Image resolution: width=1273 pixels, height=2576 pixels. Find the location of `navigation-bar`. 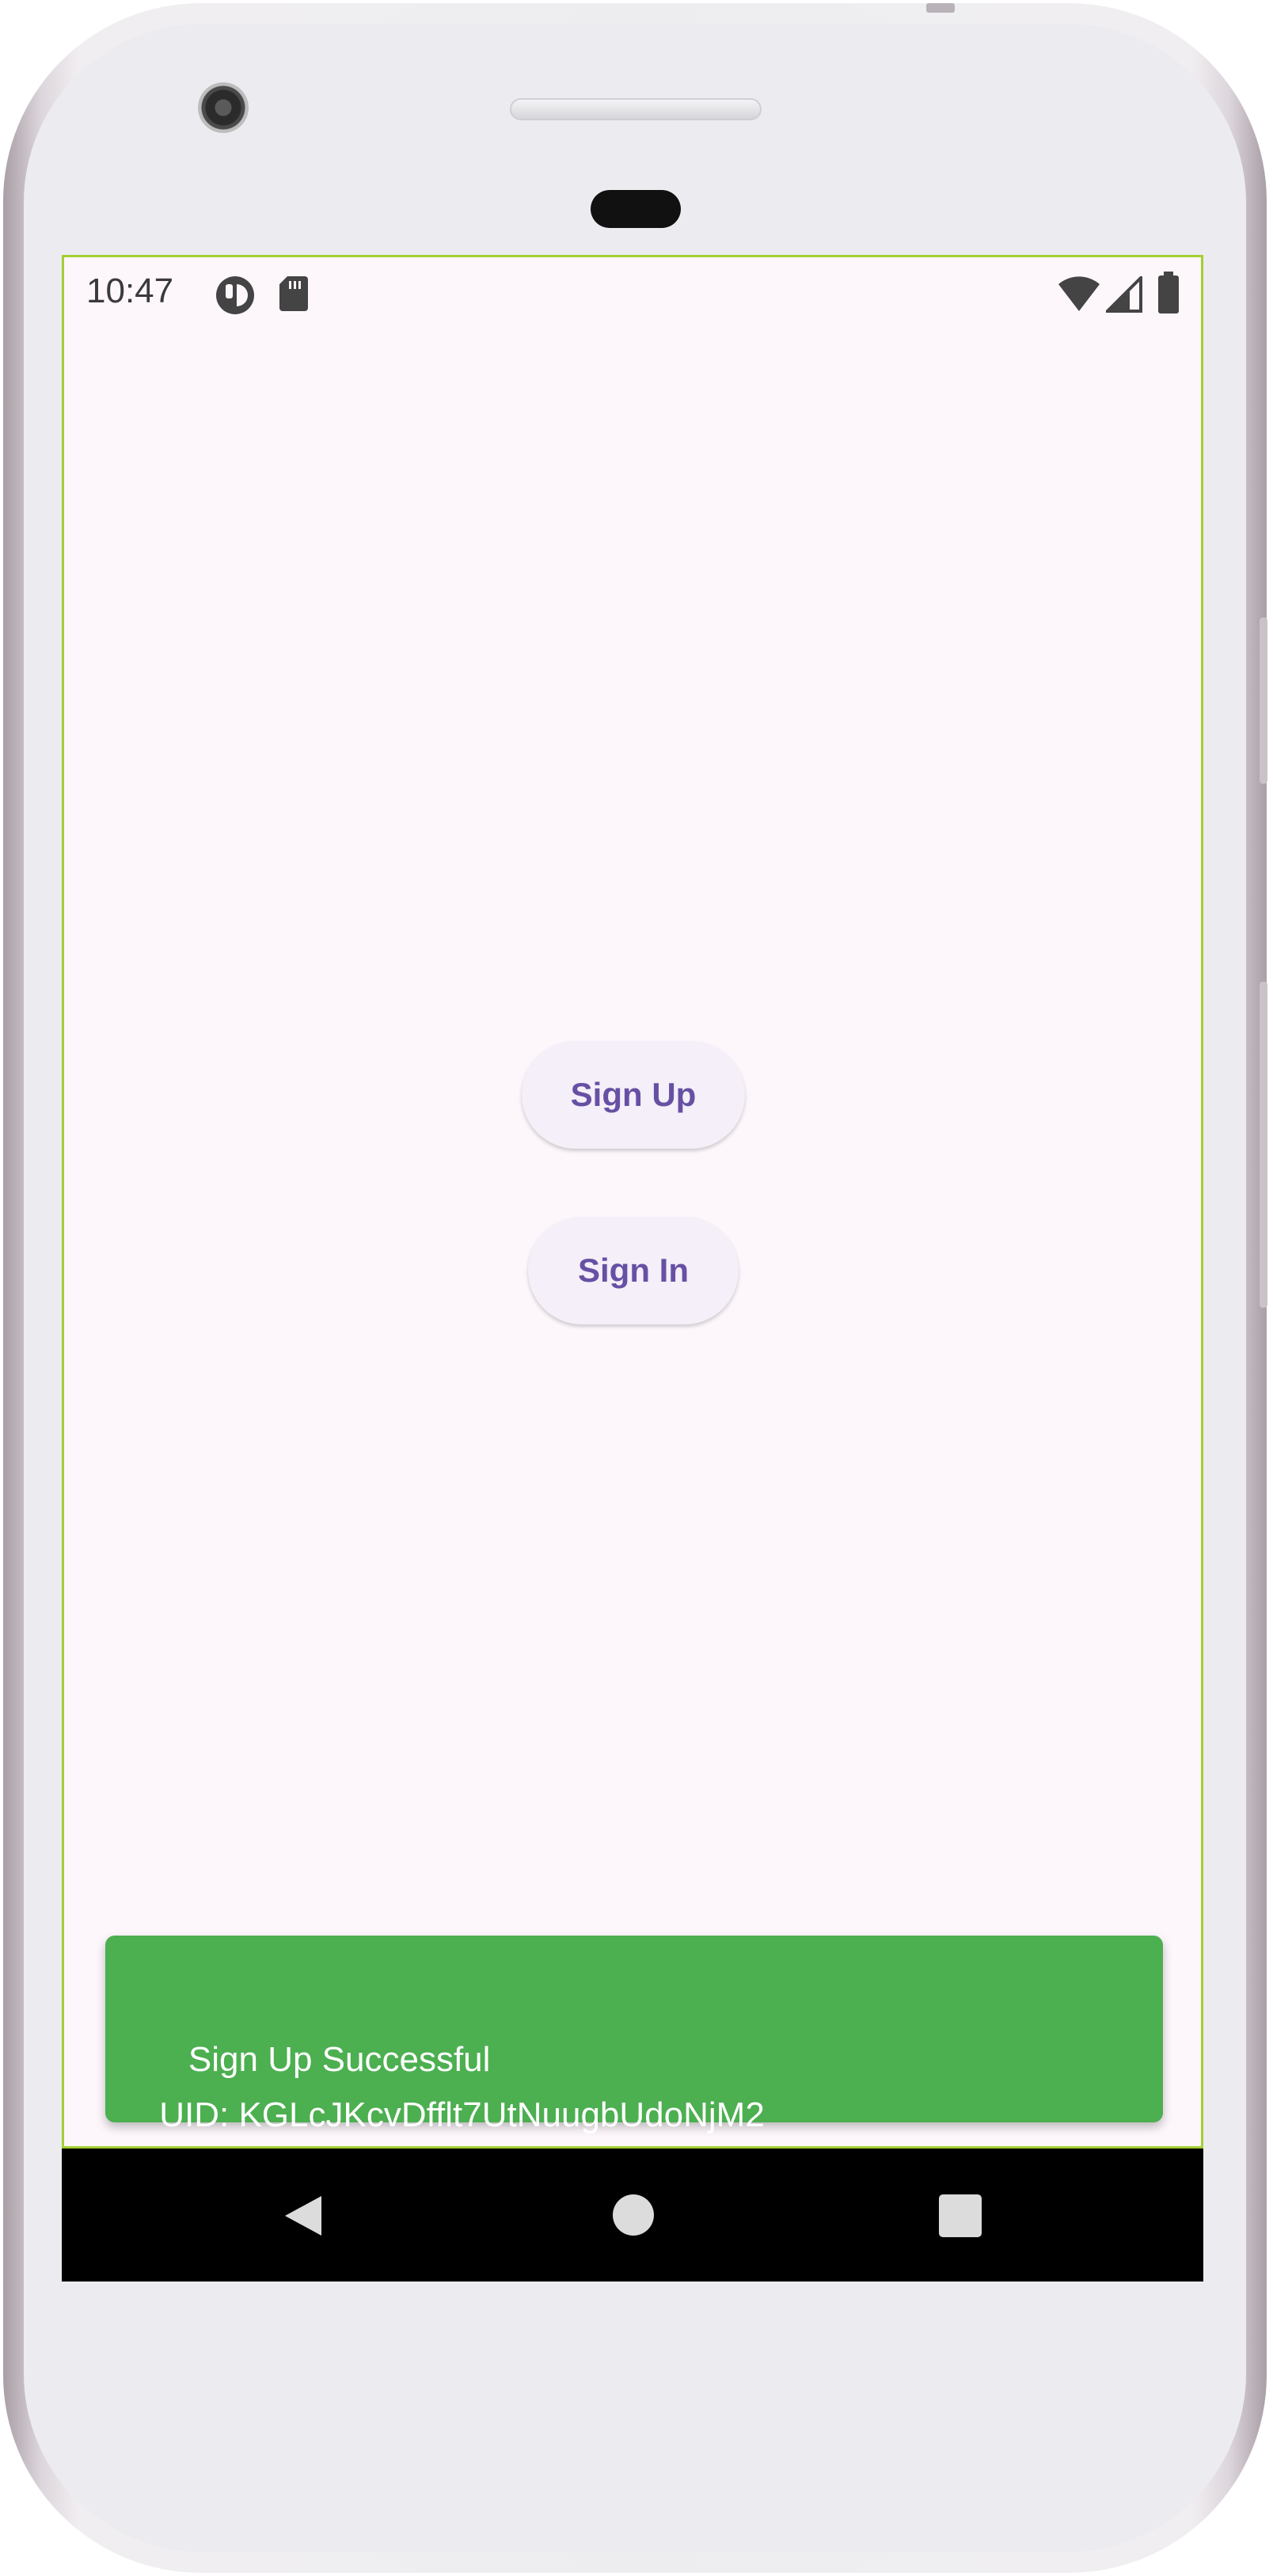

navigation-bar is located at coordinates (632, 2215).